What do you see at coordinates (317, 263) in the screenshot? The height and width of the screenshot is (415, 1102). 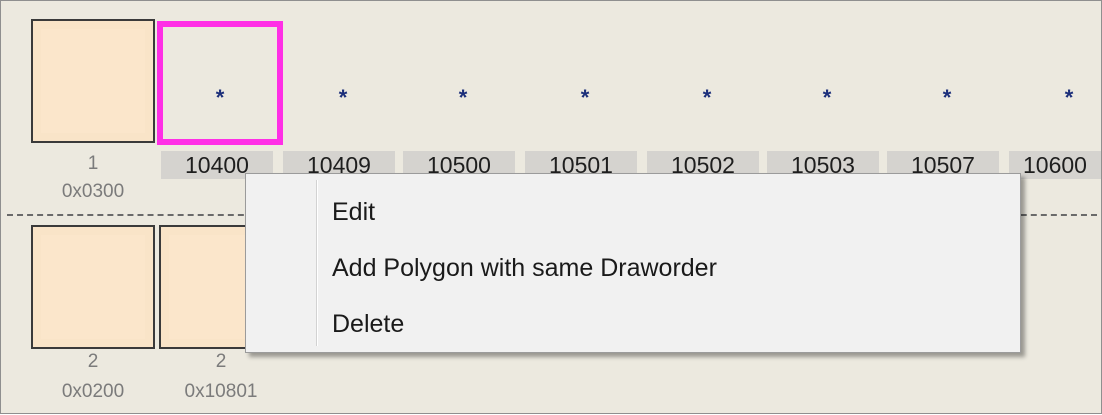 I see `menu-icon-gutter` at bounding box center [317, 263].